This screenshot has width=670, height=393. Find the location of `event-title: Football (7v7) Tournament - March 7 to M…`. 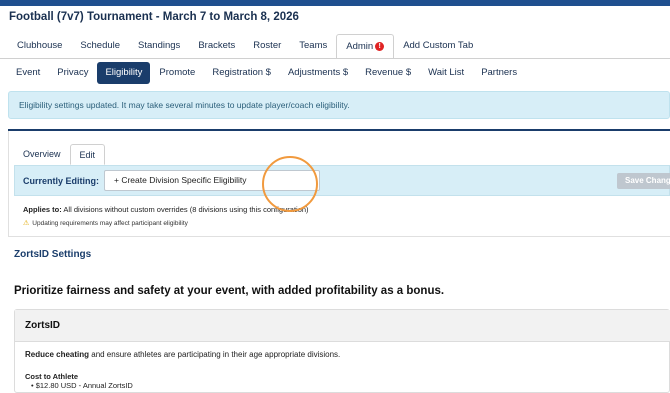

event-title: Football (7v7) Tournament - March 7 to M… is located at coordinates (154, 17).